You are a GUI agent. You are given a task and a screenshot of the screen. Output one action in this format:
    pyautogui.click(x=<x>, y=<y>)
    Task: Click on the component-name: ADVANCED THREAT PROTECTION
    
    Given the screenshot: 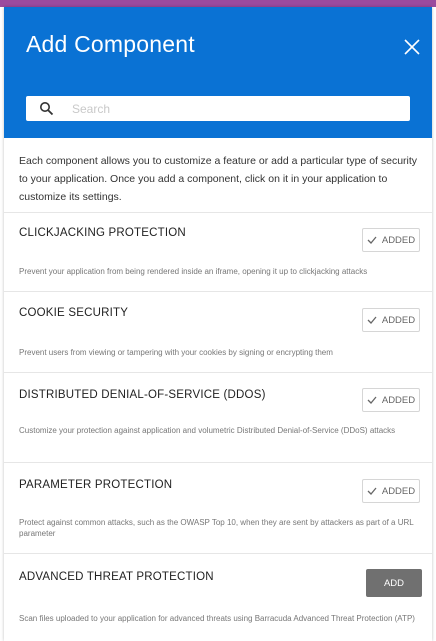 What is the action you would take?
    pyautogui.click(x=116, y=577)
    